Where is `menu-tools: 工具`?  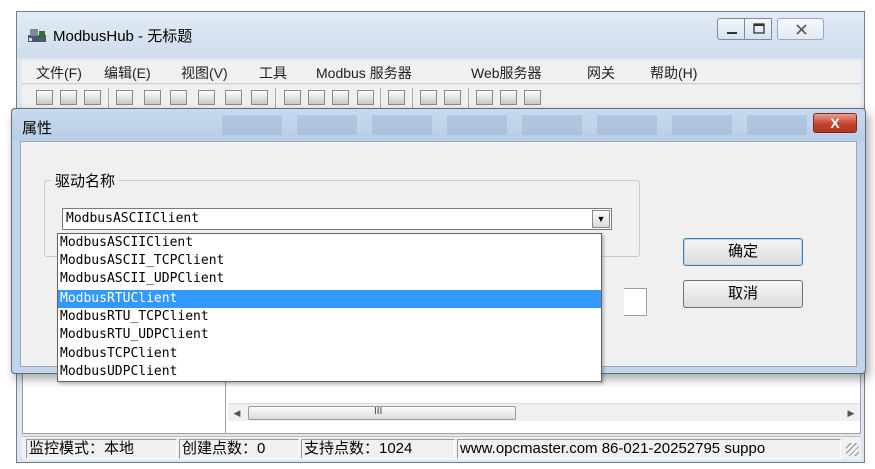 menu-tools: 工具 is located at coordinates (273, 73).